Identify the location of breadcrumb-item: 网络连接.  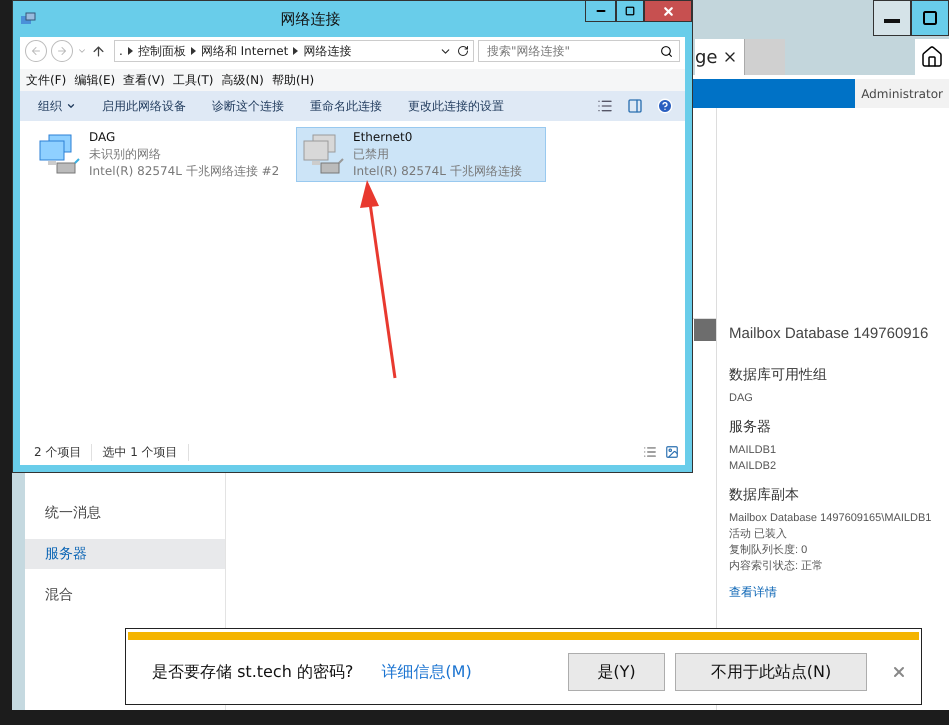
(327, 51).